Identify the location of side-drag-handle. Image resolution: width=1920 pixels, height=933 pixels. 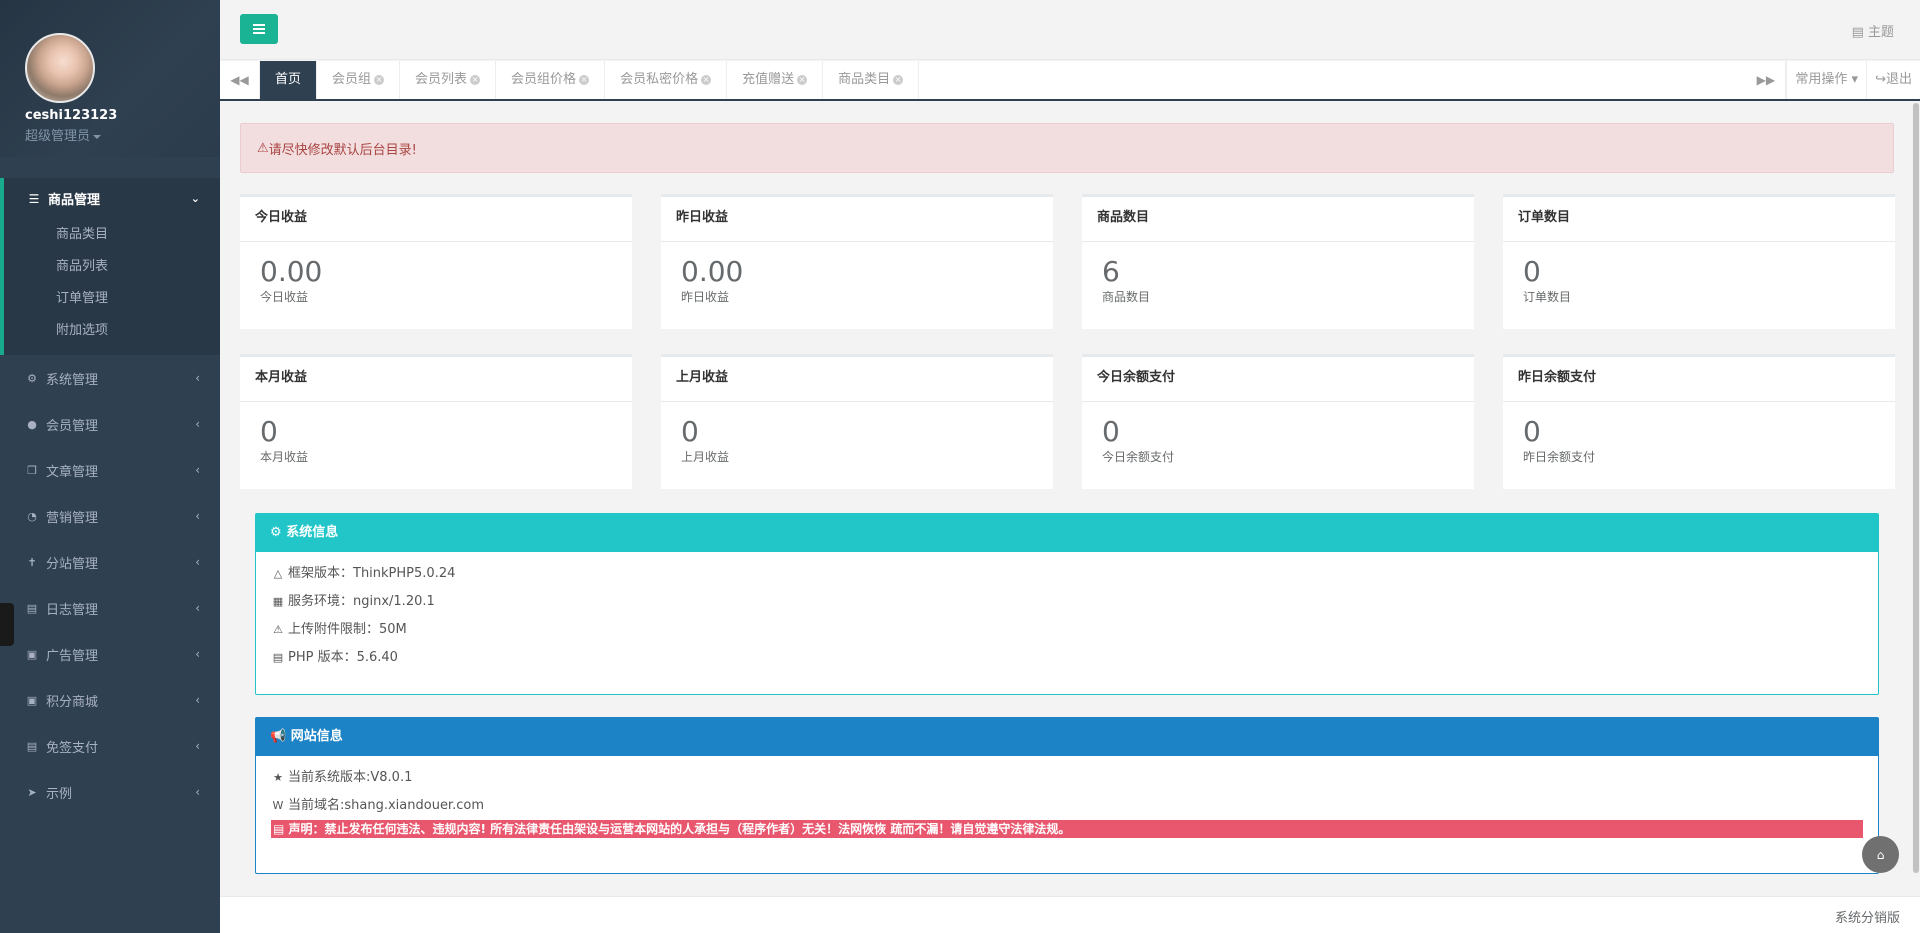
(7, 624).